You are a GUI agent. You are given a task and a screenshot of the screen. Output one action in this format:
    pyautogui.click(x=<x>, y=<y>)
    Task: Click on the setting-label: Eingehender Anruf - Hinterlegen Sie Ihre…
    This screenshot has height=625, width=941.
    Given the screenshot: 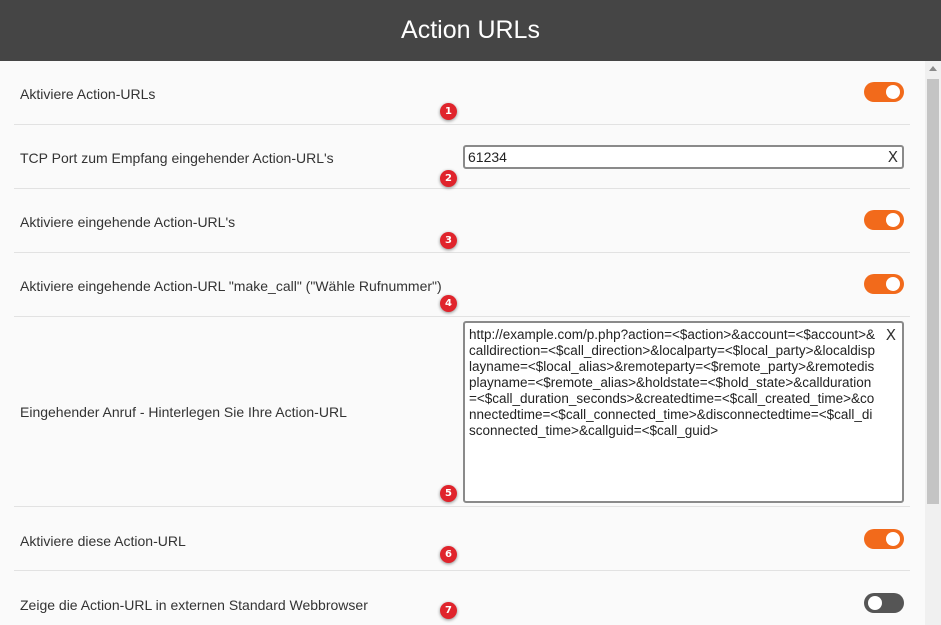 What is the action you would take?
    pyautogui.click(x=183, y=412)
    